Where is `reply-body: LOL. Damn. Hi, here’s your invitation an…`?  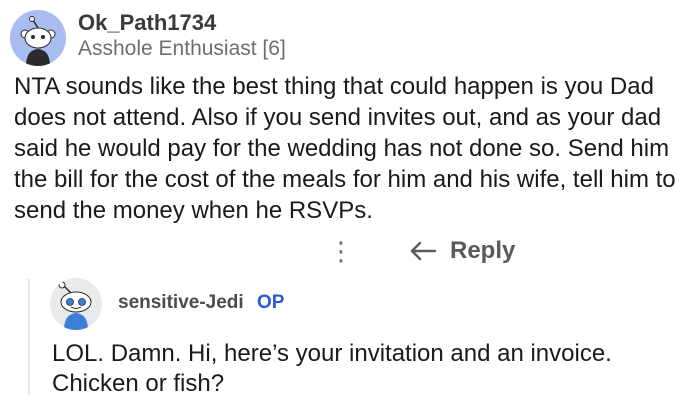 reply-body: LOL. Damn. Hi, here’s your invitation an… is located at coordinates (332, 368).